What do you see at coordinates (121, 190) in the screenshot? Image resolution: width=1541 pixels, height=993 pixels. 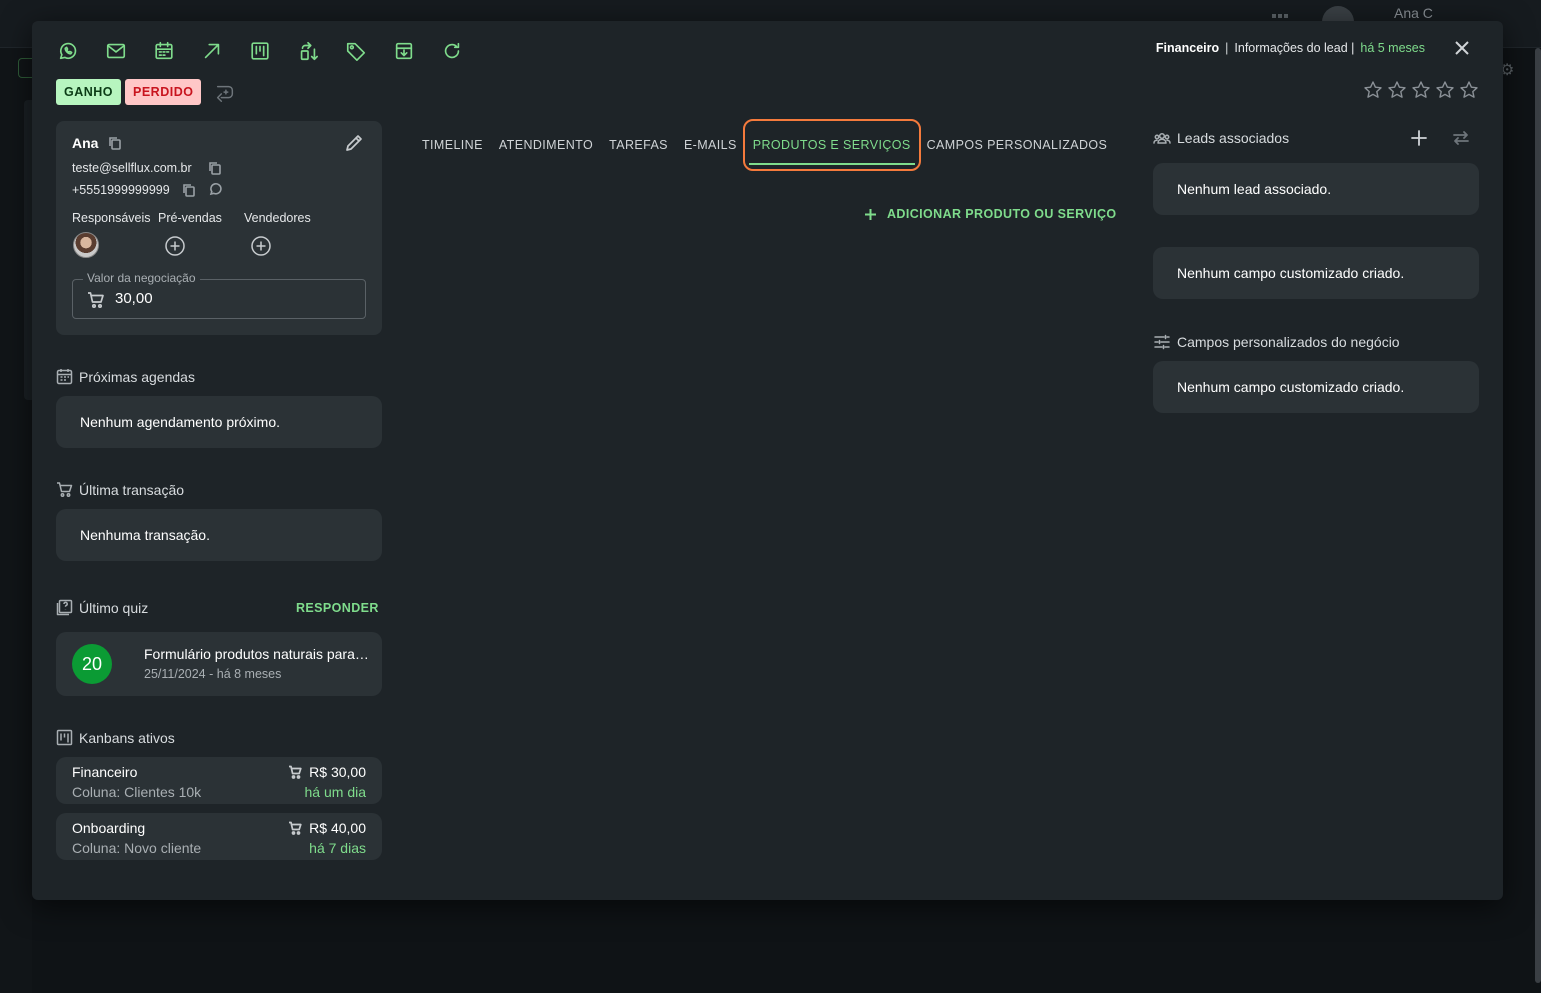 I see `contact-phone: +5551999999999` at bounding box center [121, 190].